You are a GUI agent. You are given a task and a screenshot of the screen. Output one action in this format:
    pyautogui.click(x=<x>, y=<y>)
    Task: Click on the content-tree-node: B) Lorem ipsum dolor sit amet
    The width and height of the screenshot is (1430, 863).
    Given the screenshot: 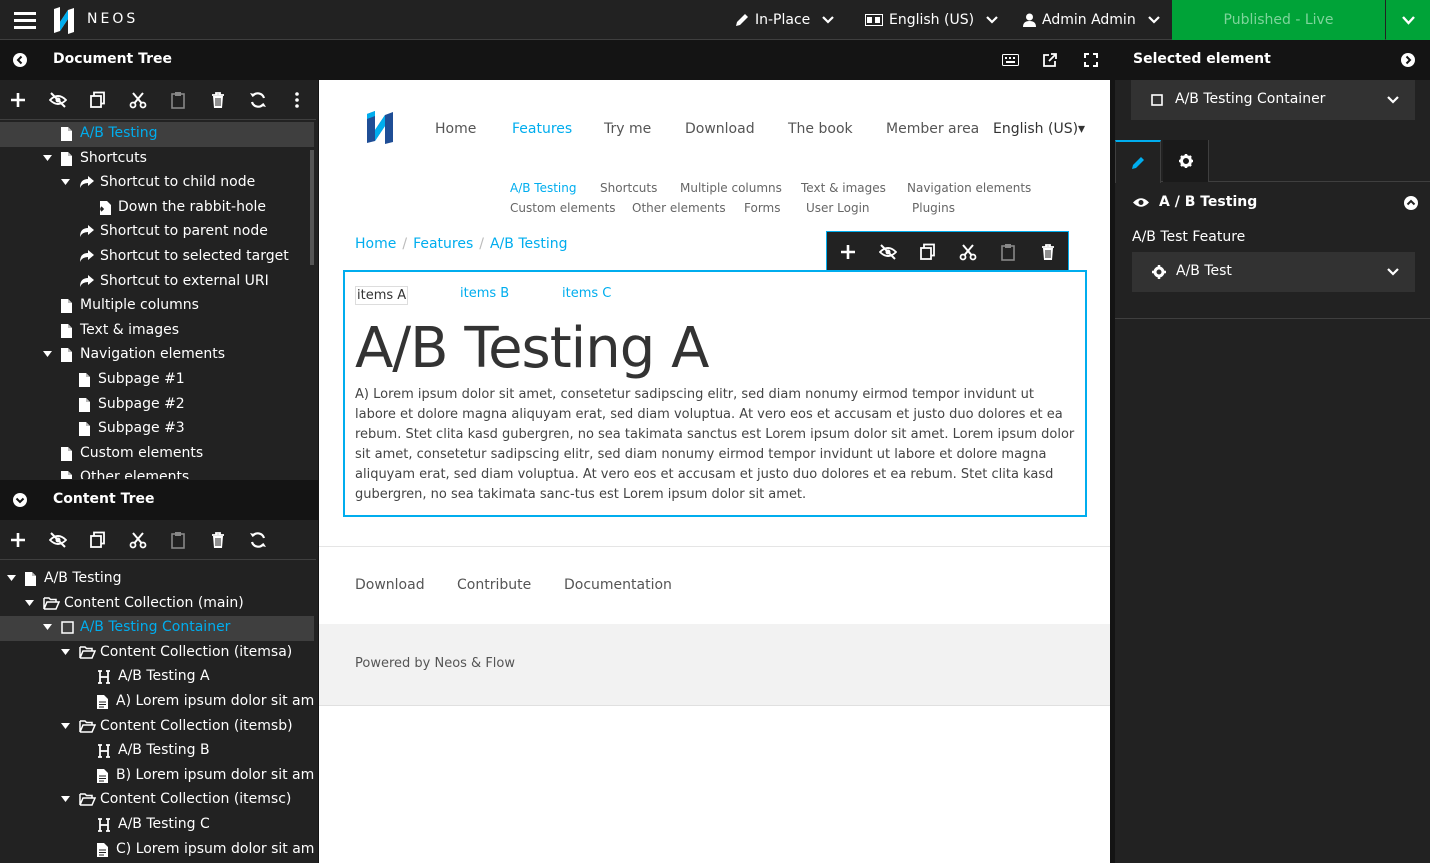 What is the action you would take?
    pyautogui.click(x=157, y=776)
    